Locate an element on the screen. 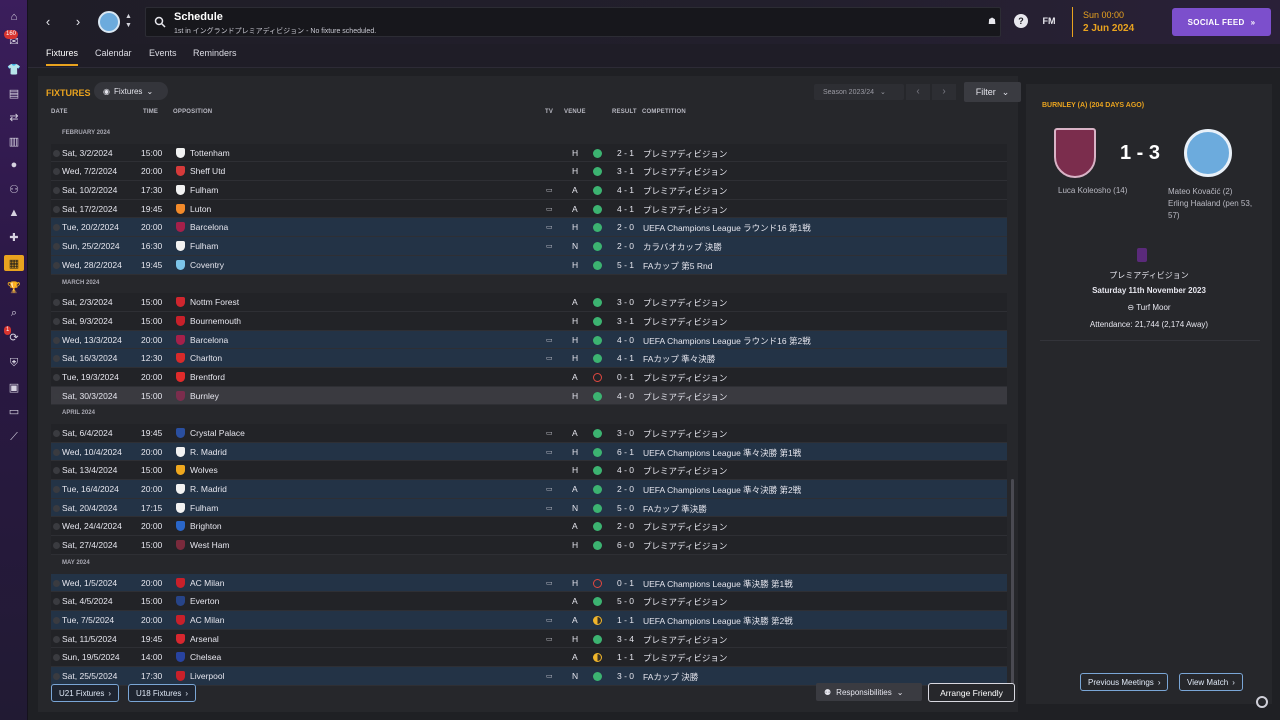 The height and width of the screenshot is (720, 1280). club-info-icon: ⛨ is located at coordinates (14, 363).